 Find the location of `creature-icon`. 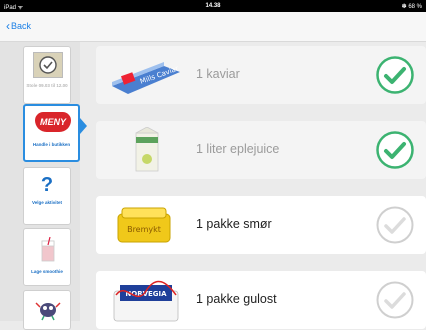

creature-icon is located at coordinates (48, 309).